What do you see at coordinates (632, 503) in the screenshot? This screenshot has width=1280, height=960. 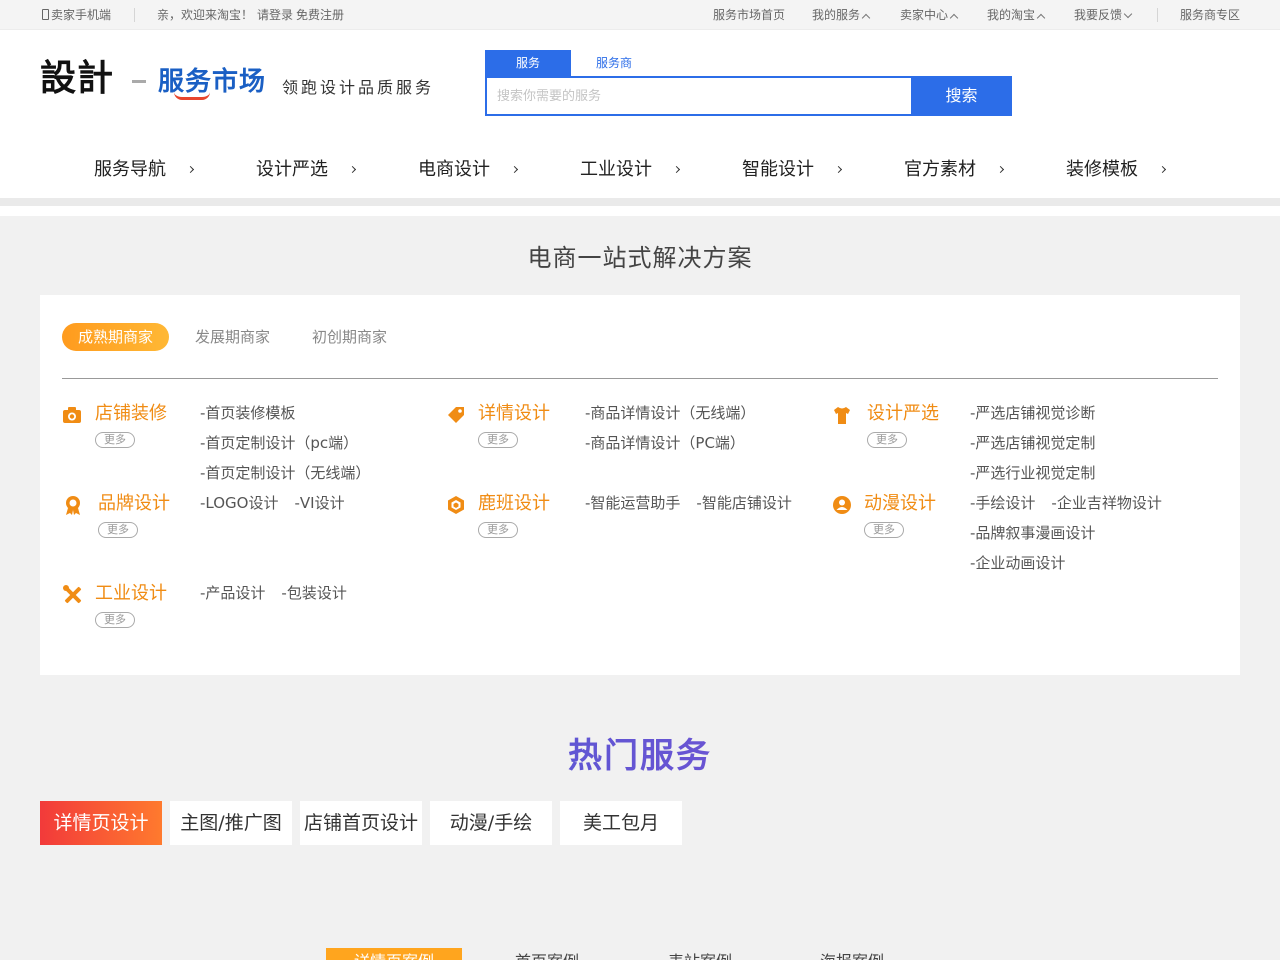 I see `service-link: -智能运营助手` at bounding box center [632, 503].